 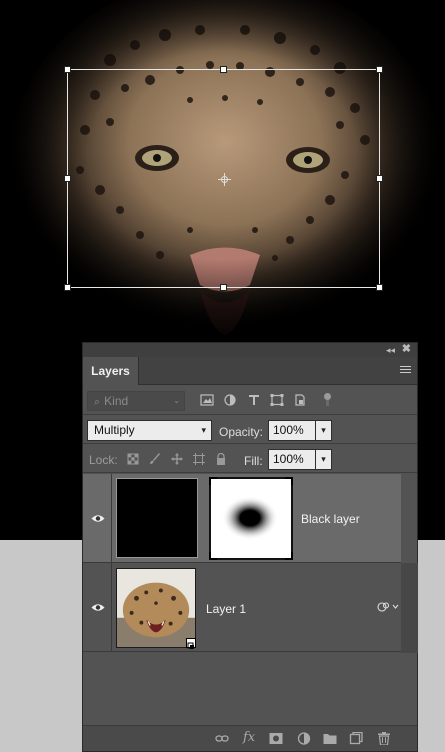 I want to click on layer-row-black-layer: Black layer, so click(x=242, y=518).